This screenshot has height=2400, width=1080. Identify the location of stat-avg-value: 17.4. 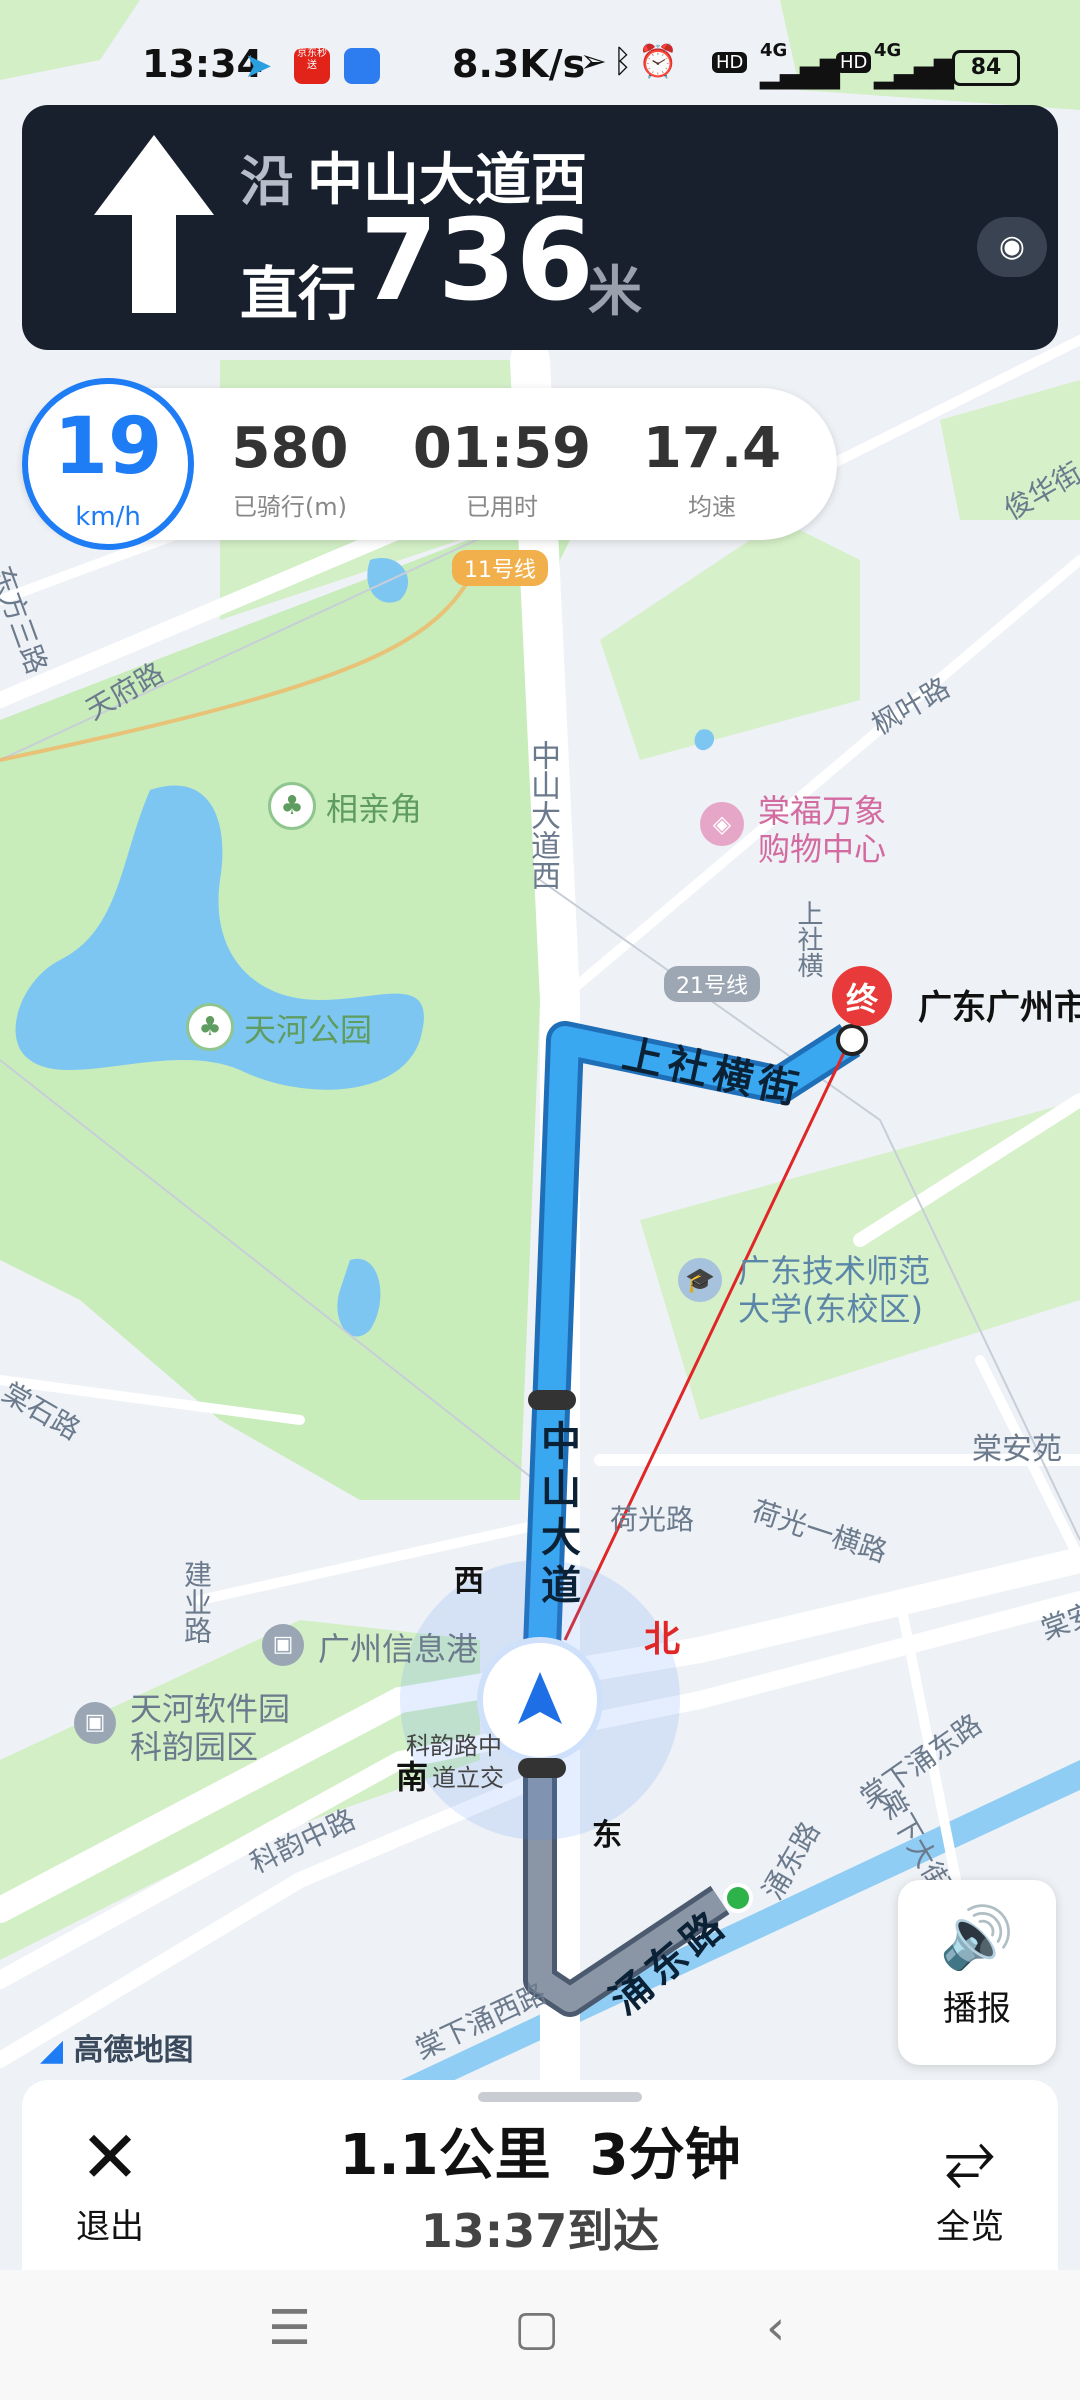
(712, 448).